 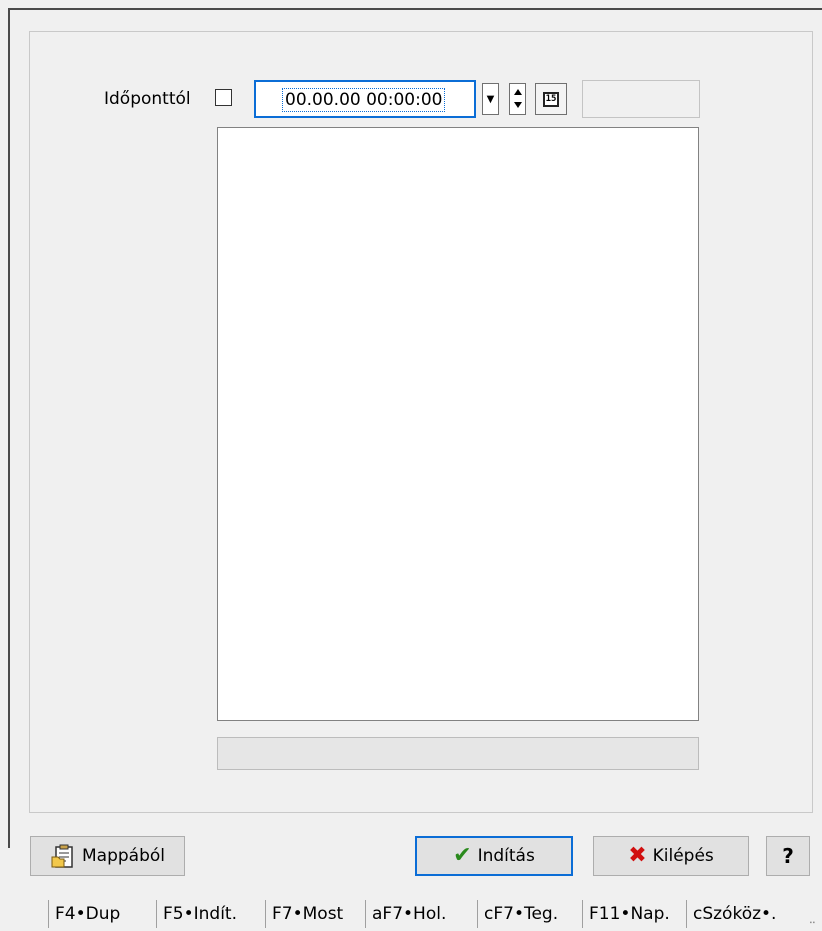 I want to click on help-button: ?, so click(x=788, y=856).